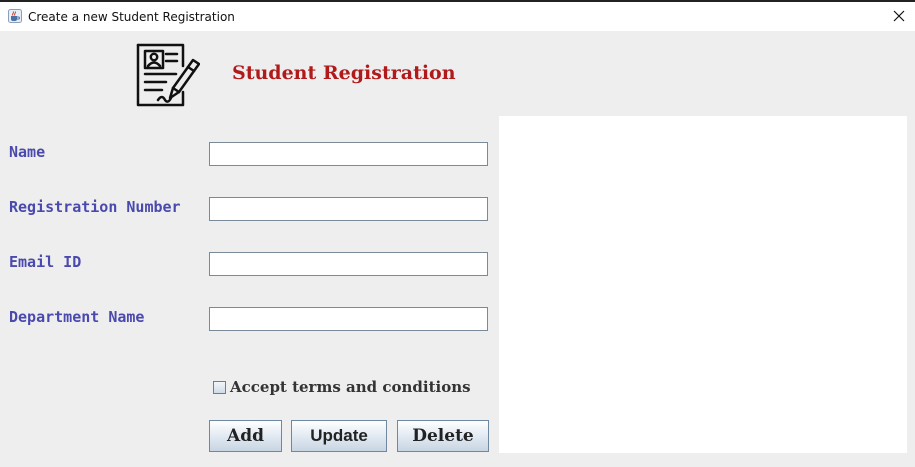 Image resolution: width=915 pixels, height=467 pixels. Describe the element at coordinates (443, 436) in the screenshot. I see `delete-button: Delete` at that location.